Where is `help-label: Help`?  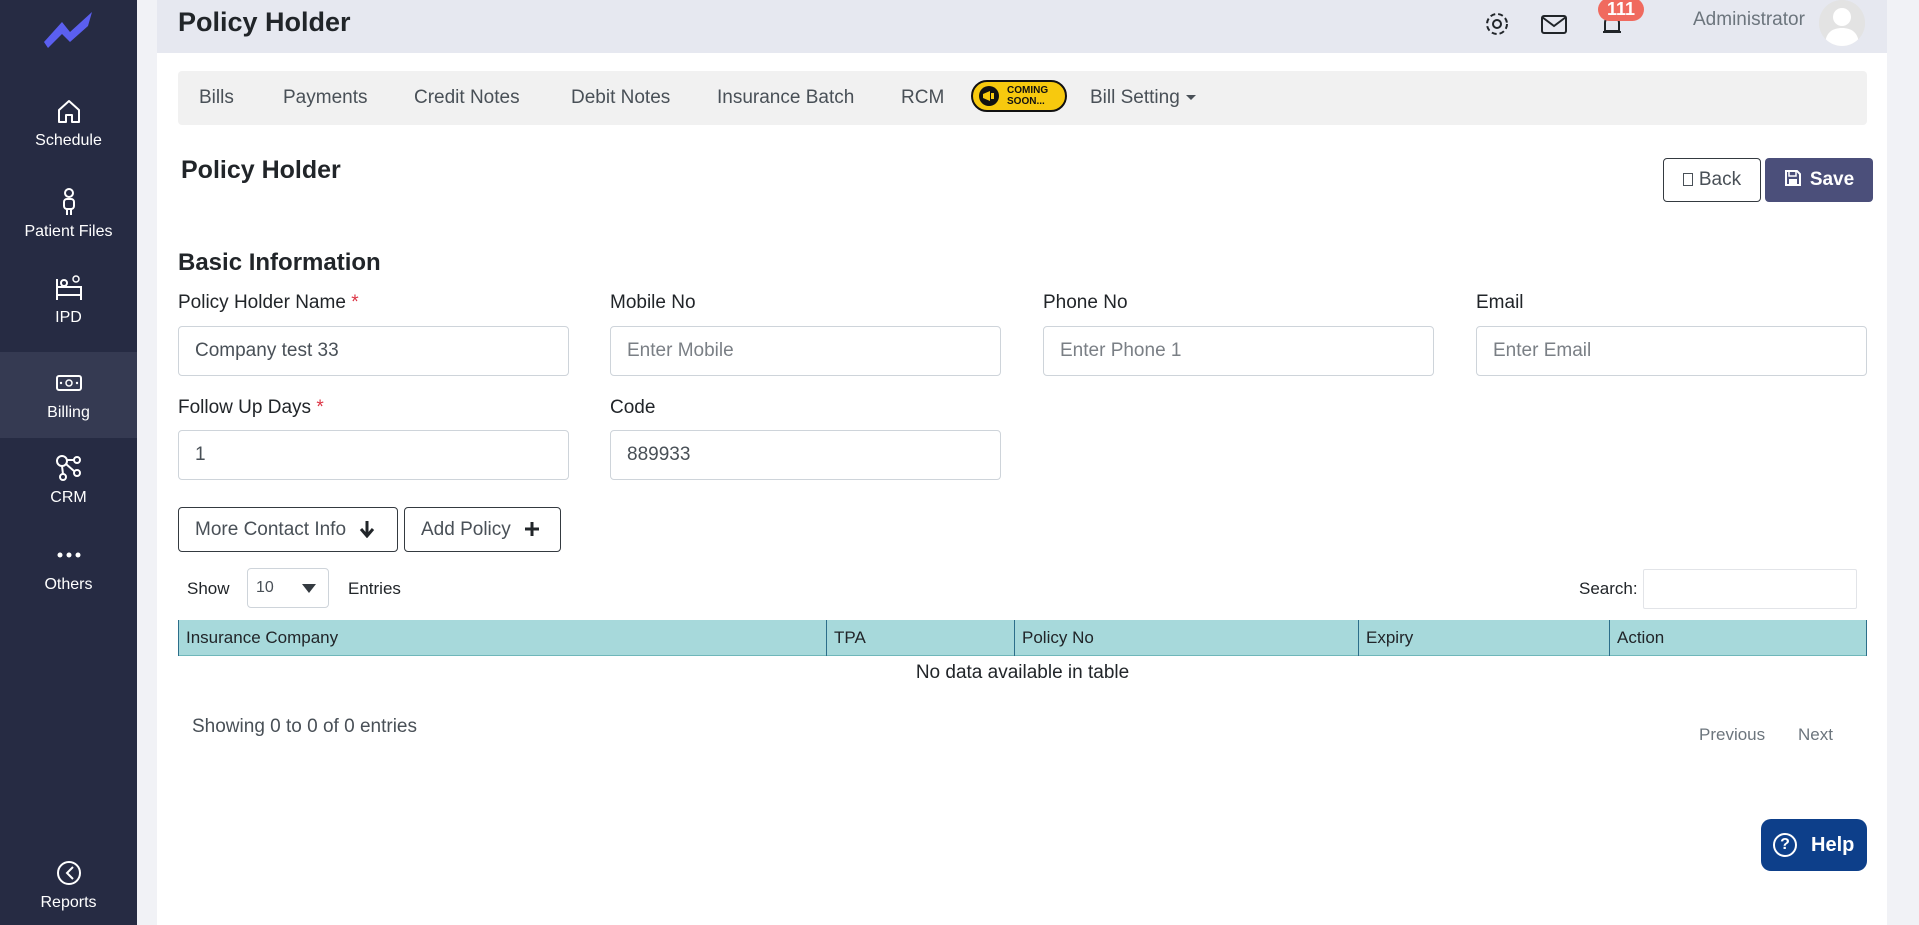 help-label: Help is located at coordinates (1833, 845).